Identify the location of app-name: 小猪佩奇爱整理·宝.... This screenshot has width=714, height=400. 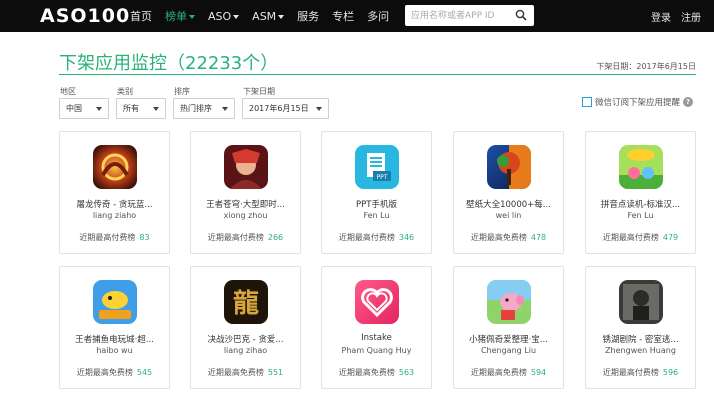
(508, 340).